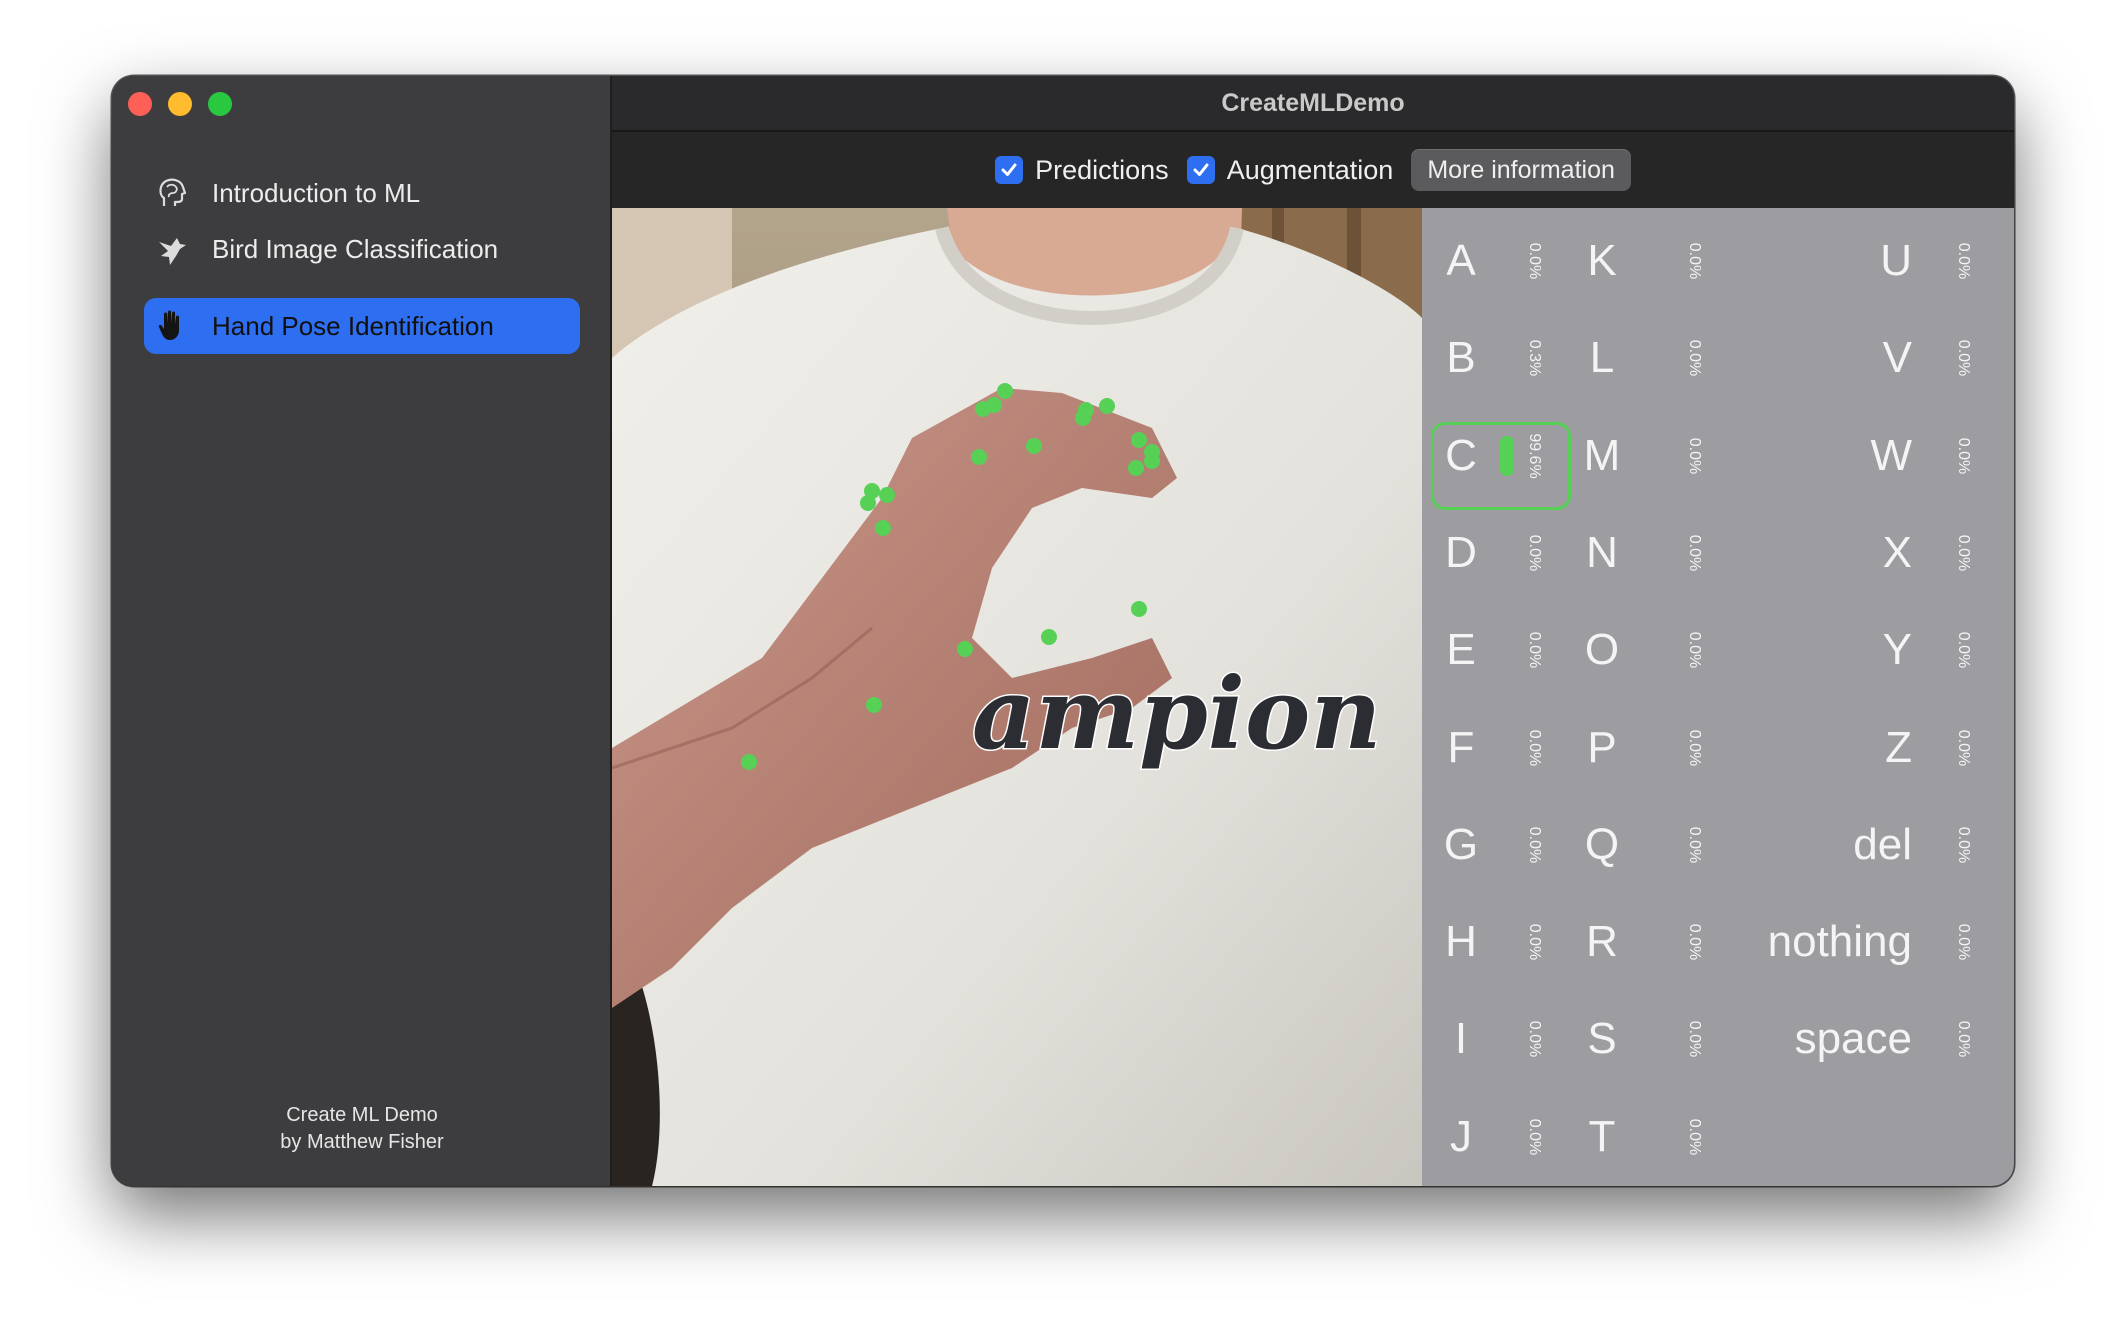 The width and height of the screenshot is (2126, 1336). What do you see at coordinates (1602, 650) in the screenshot?
I see `prediction-label: O` at bounding box center [1602, 650].